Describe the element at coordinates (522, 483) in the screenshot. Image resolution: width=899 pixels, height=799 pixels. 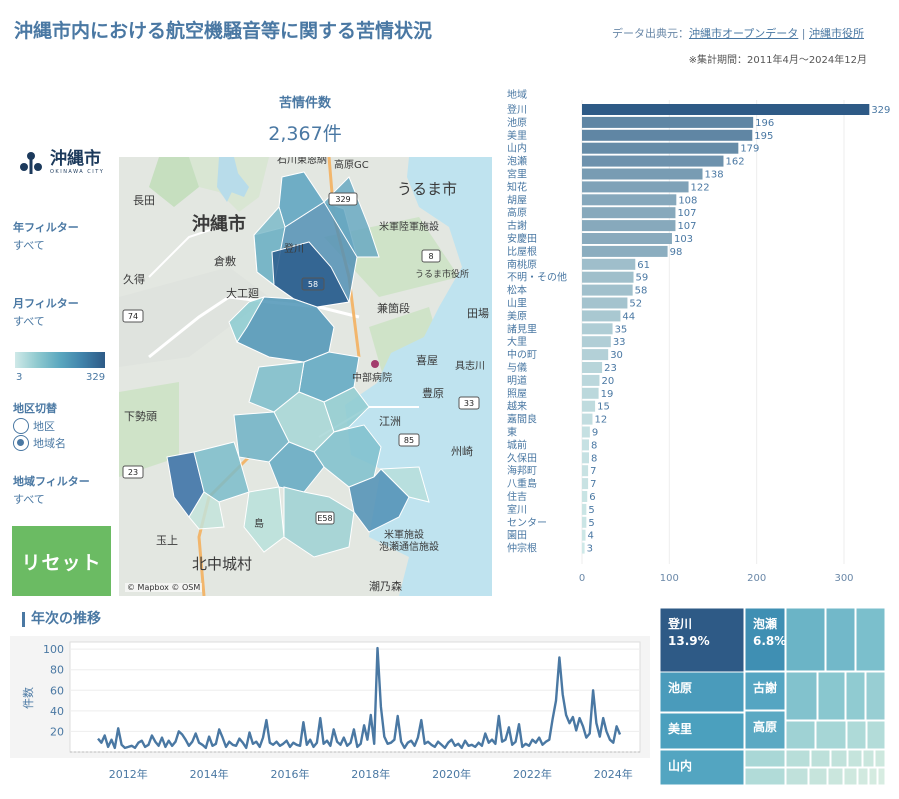
I see `bar-category-label: 八重島` at that location.